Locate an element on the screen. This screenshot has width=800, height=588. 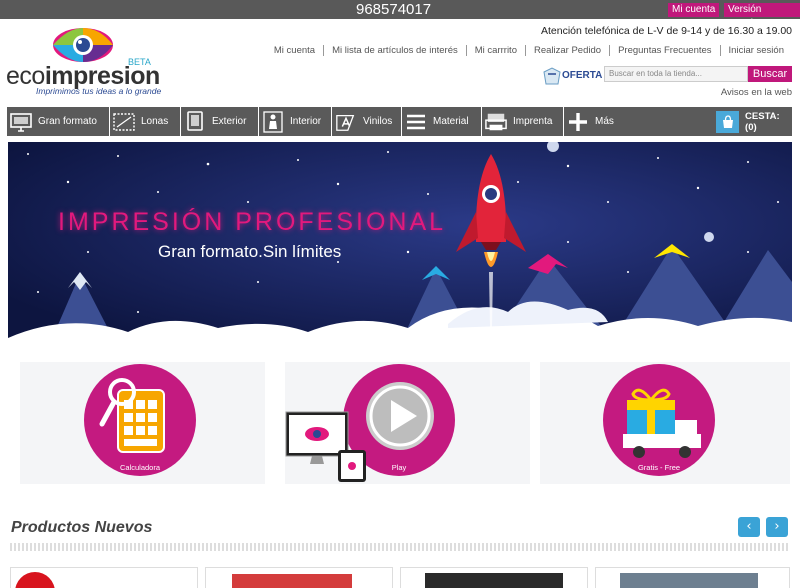
banner-icon is located at coordinates (124, 122).